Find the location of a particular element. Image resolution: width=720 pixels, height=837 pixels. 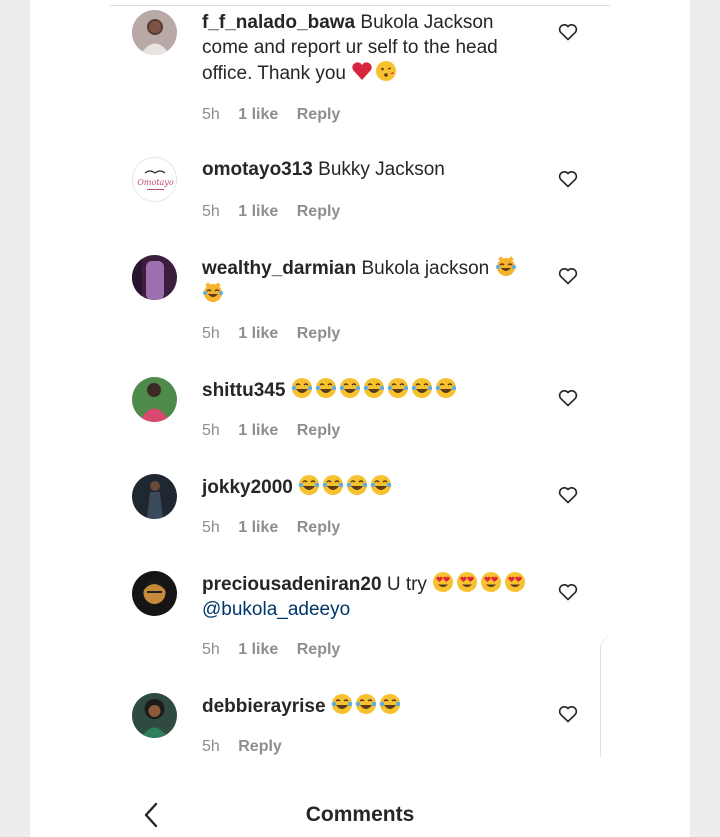

avatar-logo-text: Omotayo is located at coordinates (155, 182).